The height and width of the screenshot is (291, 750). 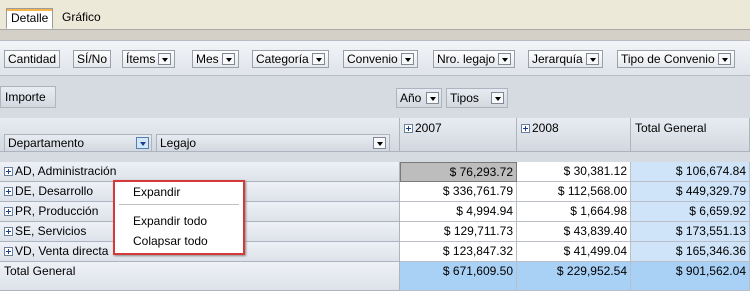 I want to click on column-field-tipos: Tipos, so click(x=477, y=98).